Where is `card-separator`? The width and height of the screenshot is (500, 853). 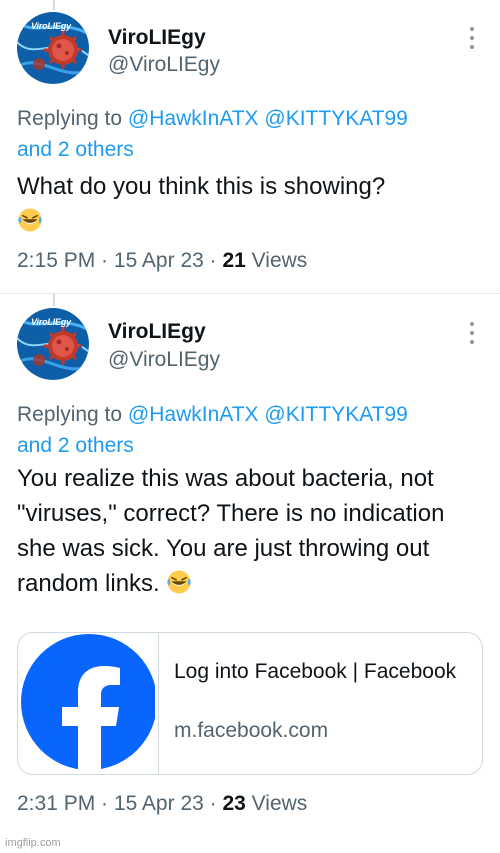
card-separator is located at coordinates (158, 703).